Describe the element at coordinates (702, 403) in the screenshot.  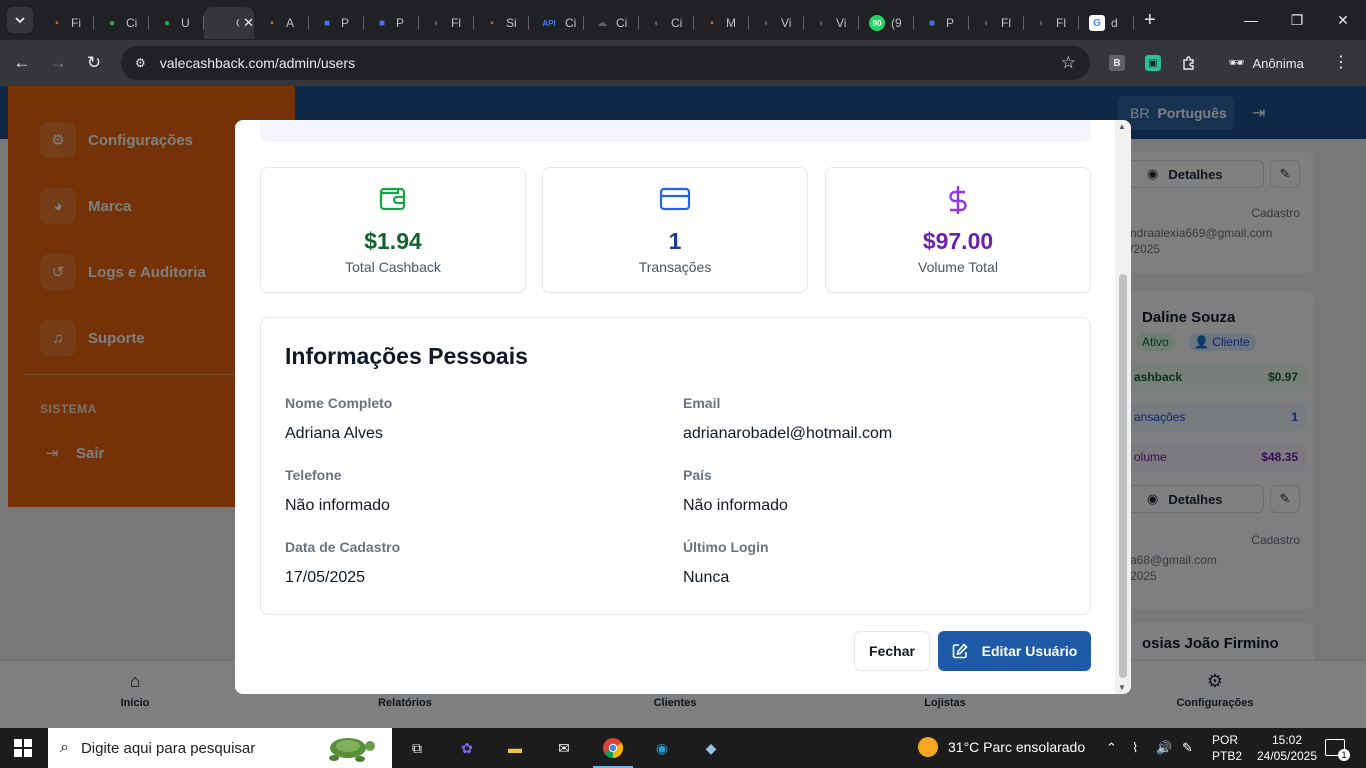
I see `email-label: Email` at that location.